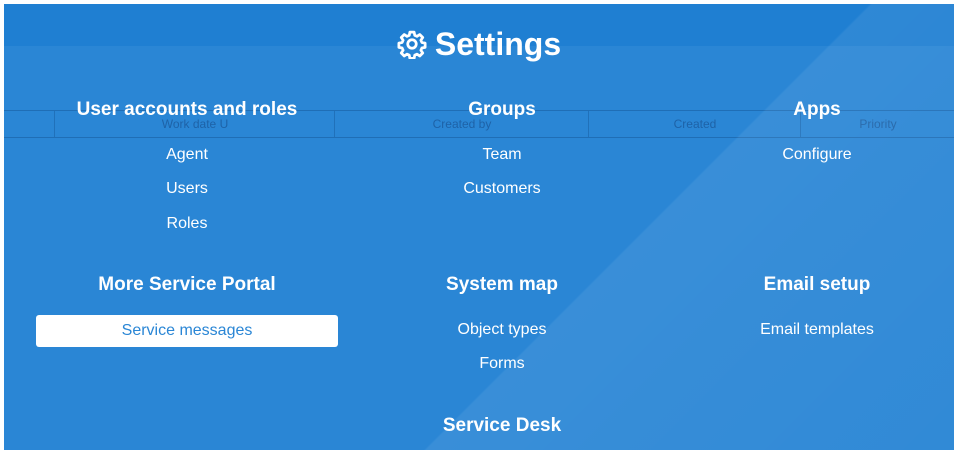 This screenshot has width=955, height=452. Describe the element at coordinates (502, 284) in the screenshot. I see `section-heading-system-map: System map` at that location.